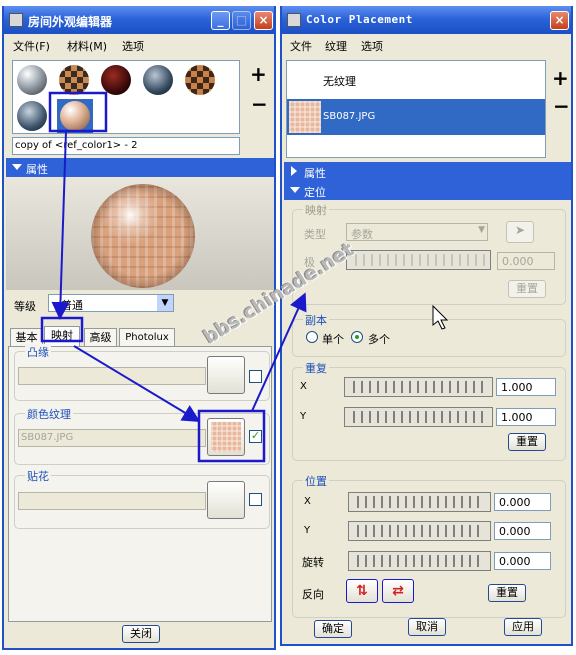  Describe the element at coordinates (147, 337) in the screenshot. I see `tab-photolux: Photolux` at that location.